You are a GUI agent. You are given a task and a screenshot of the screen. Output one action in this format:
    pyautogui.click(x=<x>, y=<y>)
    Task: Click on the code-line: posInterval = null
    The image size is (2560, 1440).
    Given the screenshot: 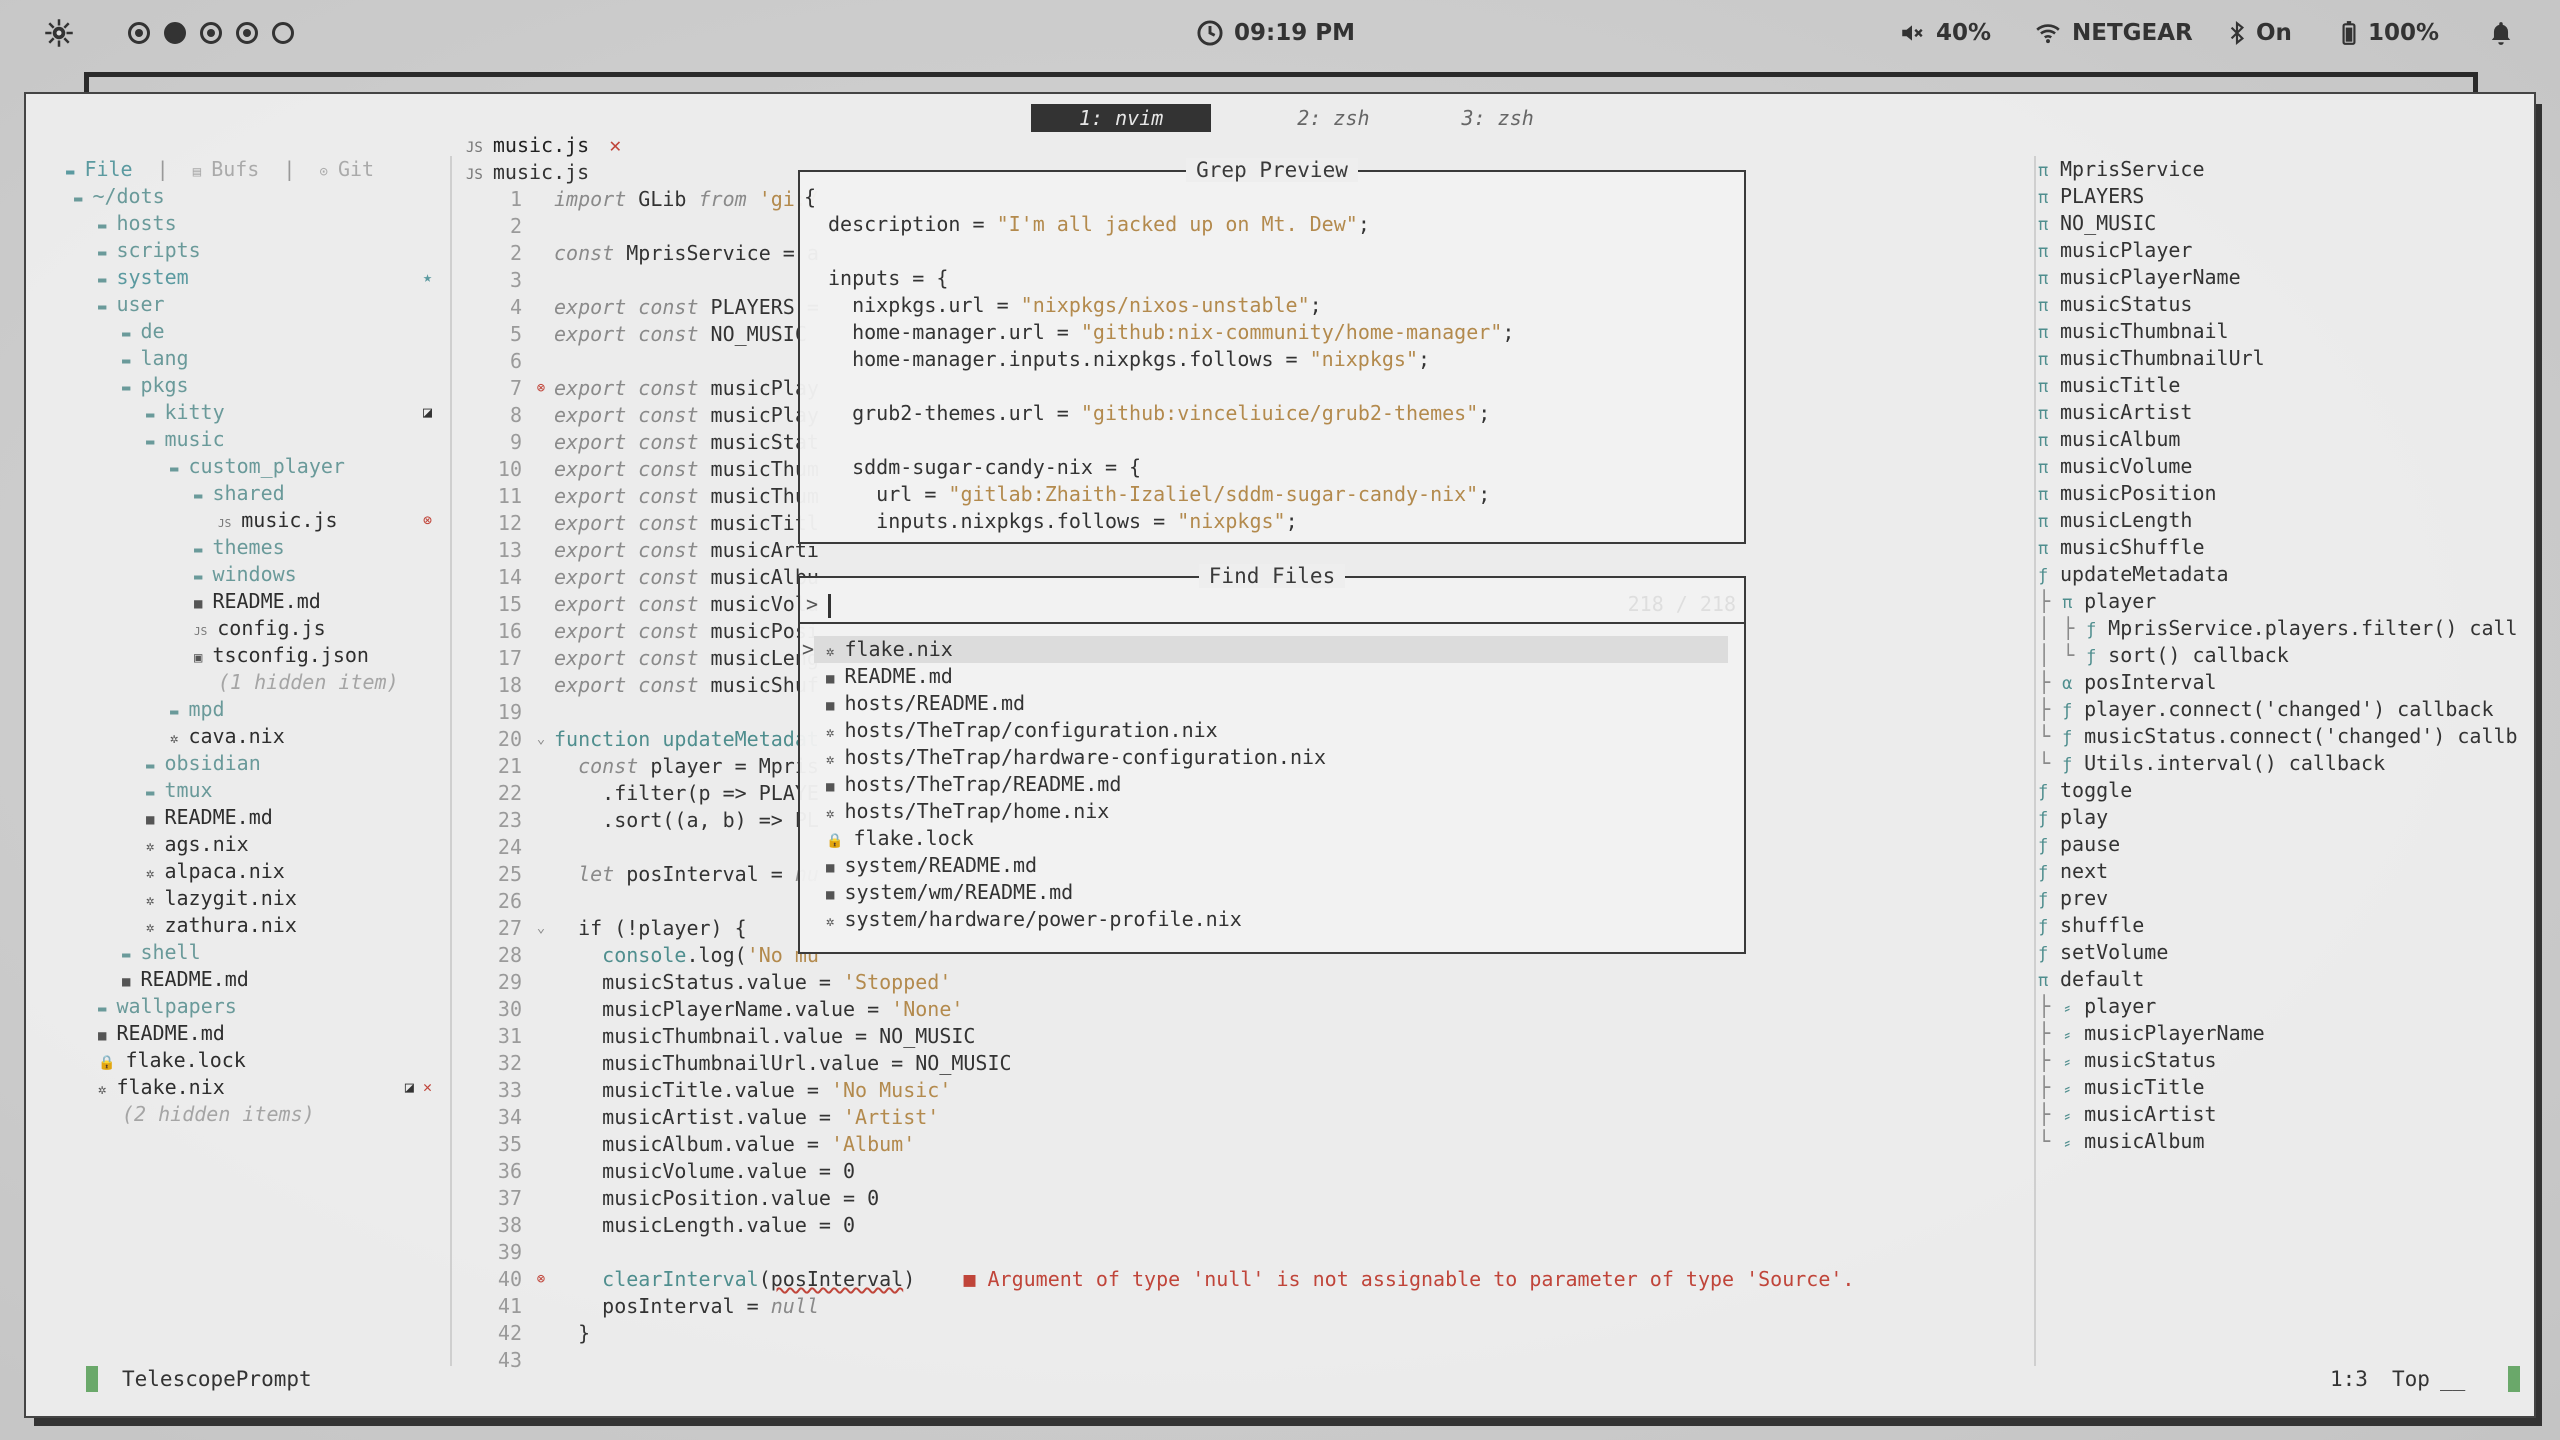 What is the action you would take?
    pyautogui.click(x=686, y=1306)
    